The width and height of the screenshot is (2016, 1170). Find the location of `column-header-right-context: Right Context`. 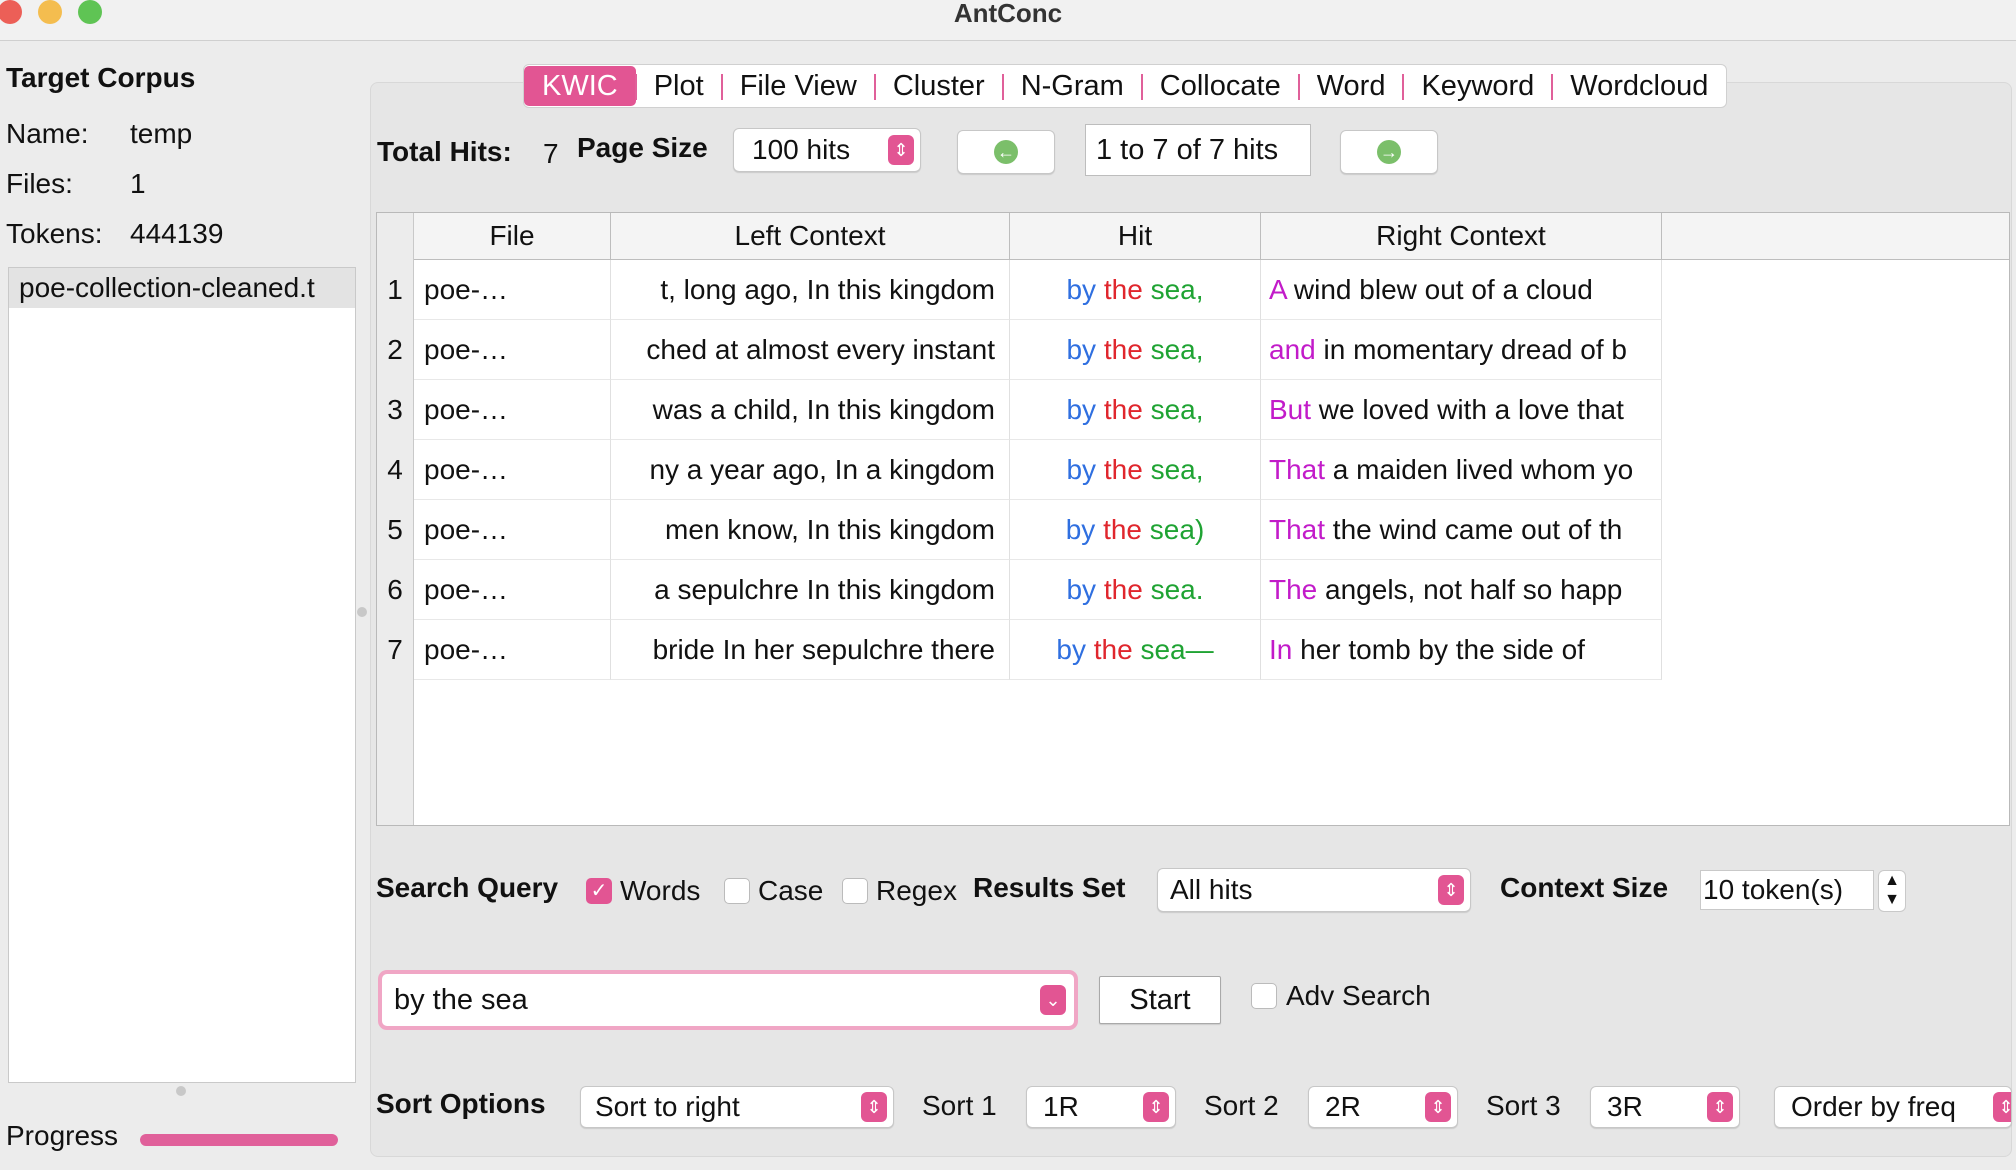

column-header-right-context: Right Context is located at coordinates (1461, 236).